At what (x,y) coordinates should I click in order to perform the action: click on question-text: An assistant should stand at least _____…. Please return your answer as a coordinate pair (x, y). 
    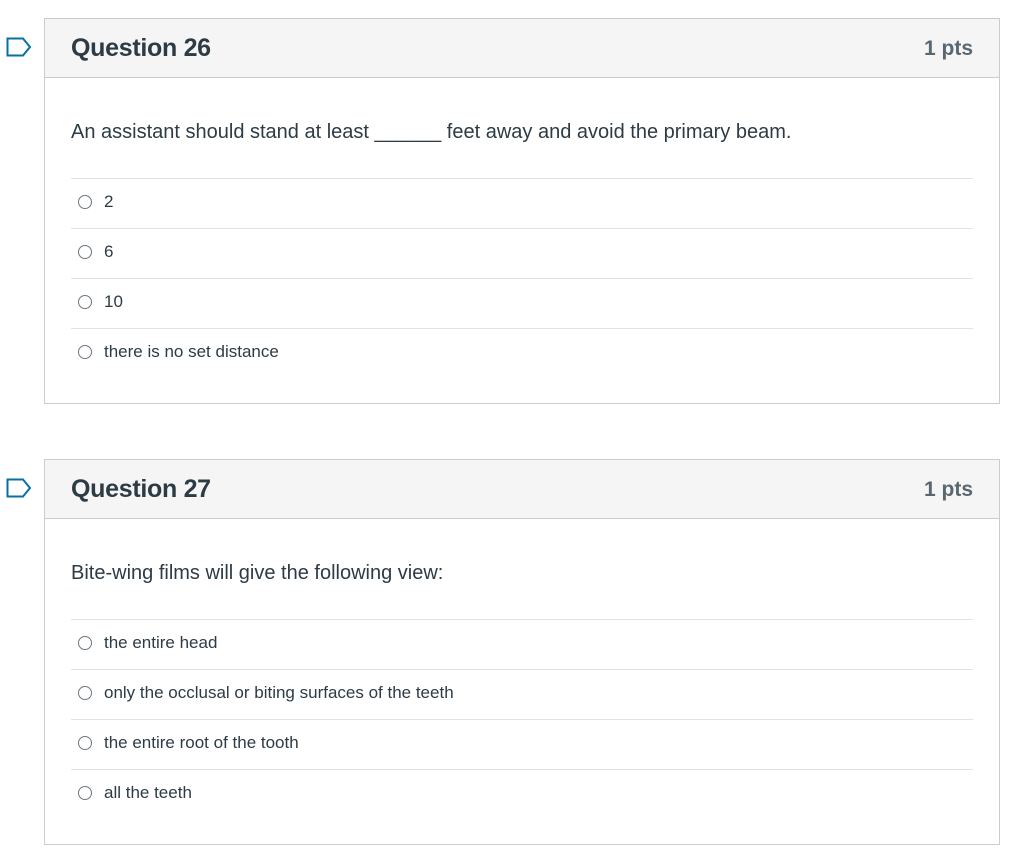
    Looking at the image, I should click on (431, 132).